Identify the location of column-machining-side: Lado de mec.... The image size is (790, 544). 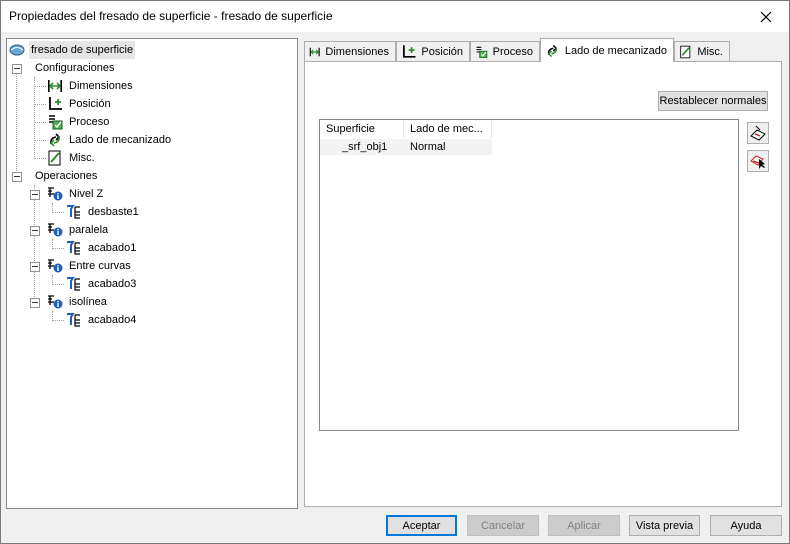
(448, 129).